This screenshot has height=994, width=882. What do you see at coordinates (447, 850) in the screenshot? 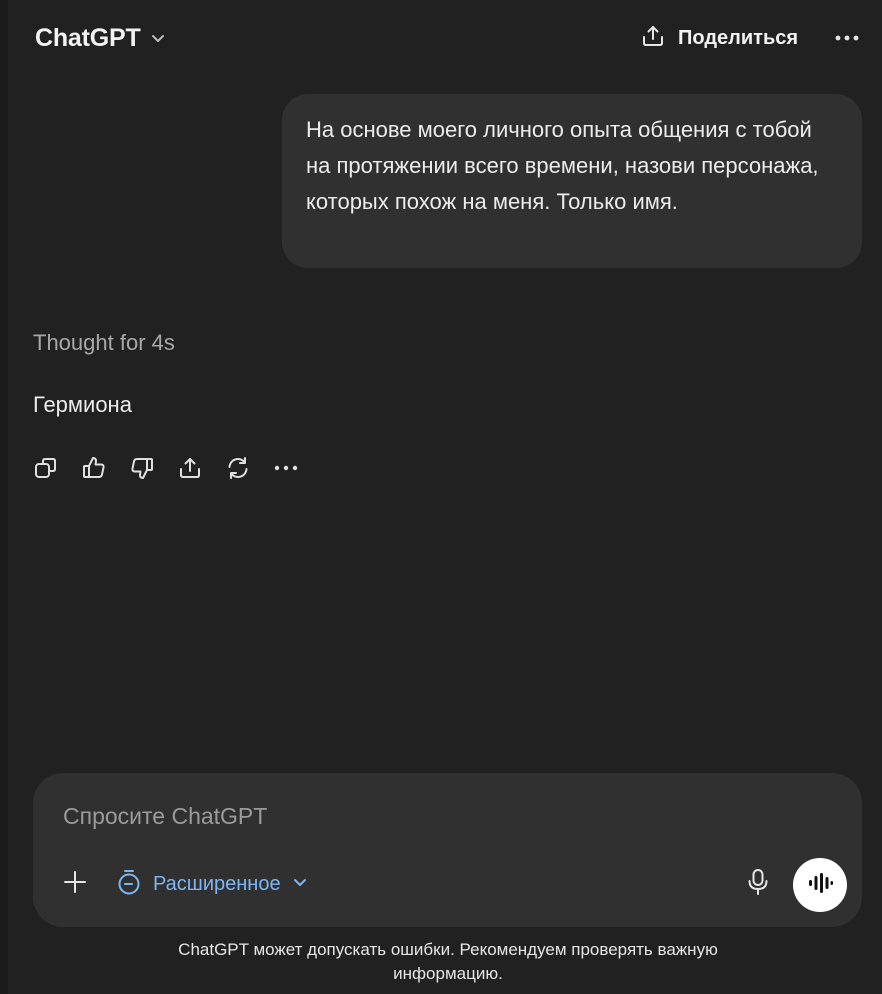
I see `composer: Расширенное` at bounding box center [447, 850].